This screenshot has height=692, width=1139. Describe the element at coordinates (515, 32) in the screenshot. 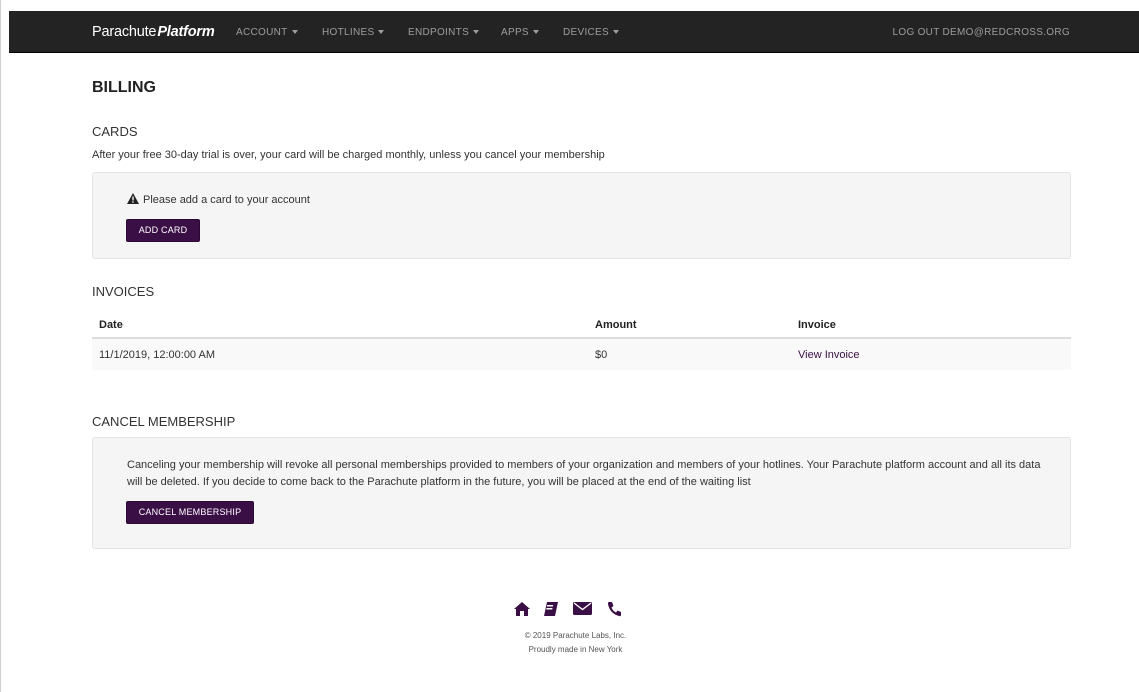

I see `nav-apps-label: APPS` at that location.